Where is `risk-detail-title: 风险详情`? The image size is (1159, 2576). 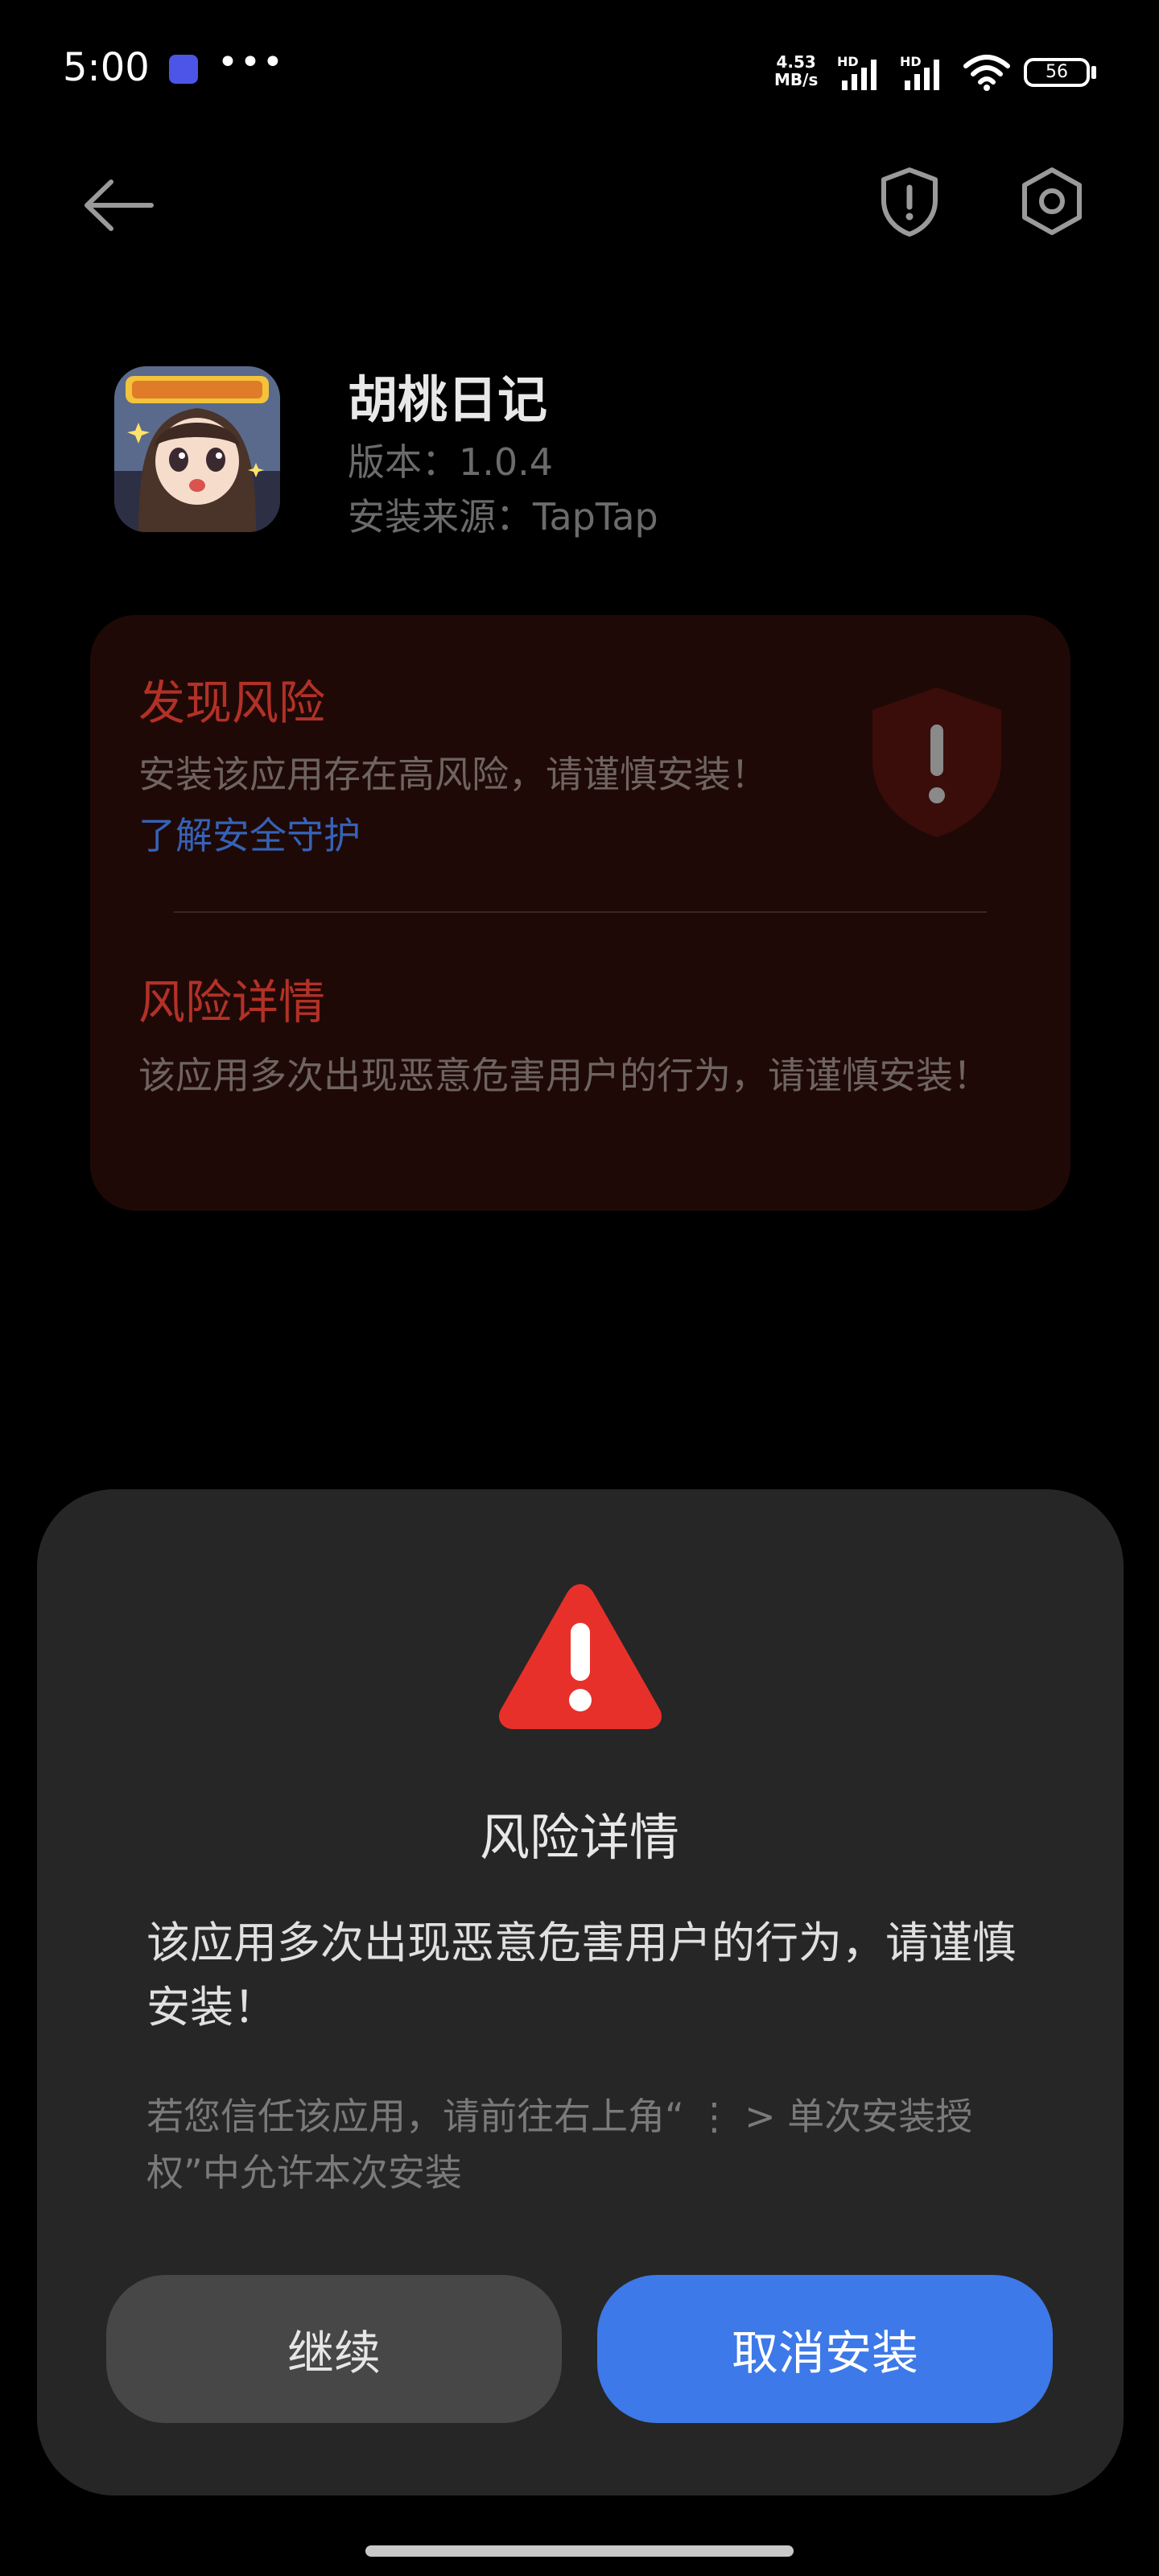 risk-detail-title: 风险详情 is located at coordinates (232, 1002).